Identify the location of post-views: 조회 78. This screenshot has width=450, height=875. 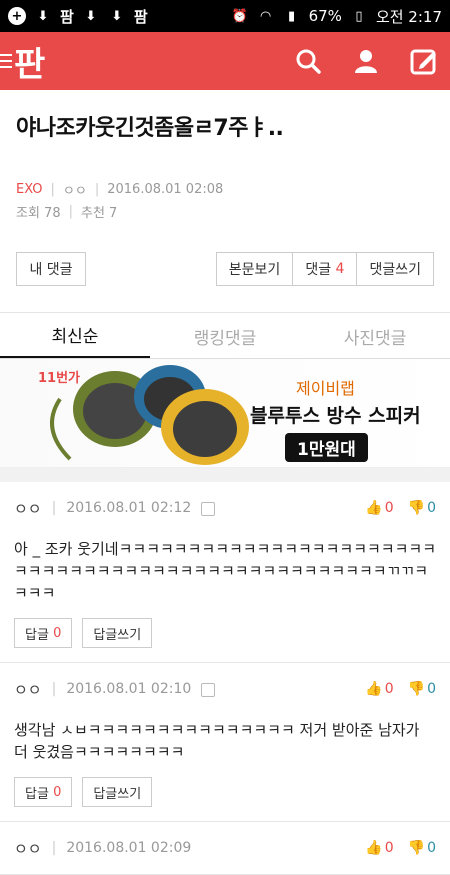
(38, 213).